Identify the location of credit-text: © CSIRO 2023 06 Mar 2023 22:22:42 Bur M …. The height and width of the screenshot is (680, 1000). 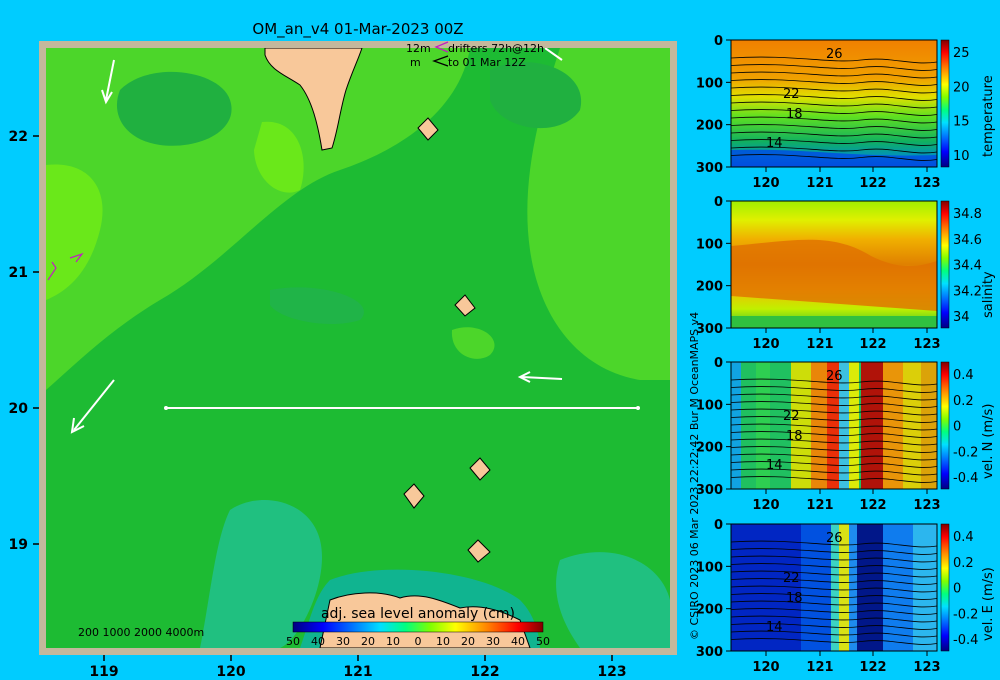
(694, 476).